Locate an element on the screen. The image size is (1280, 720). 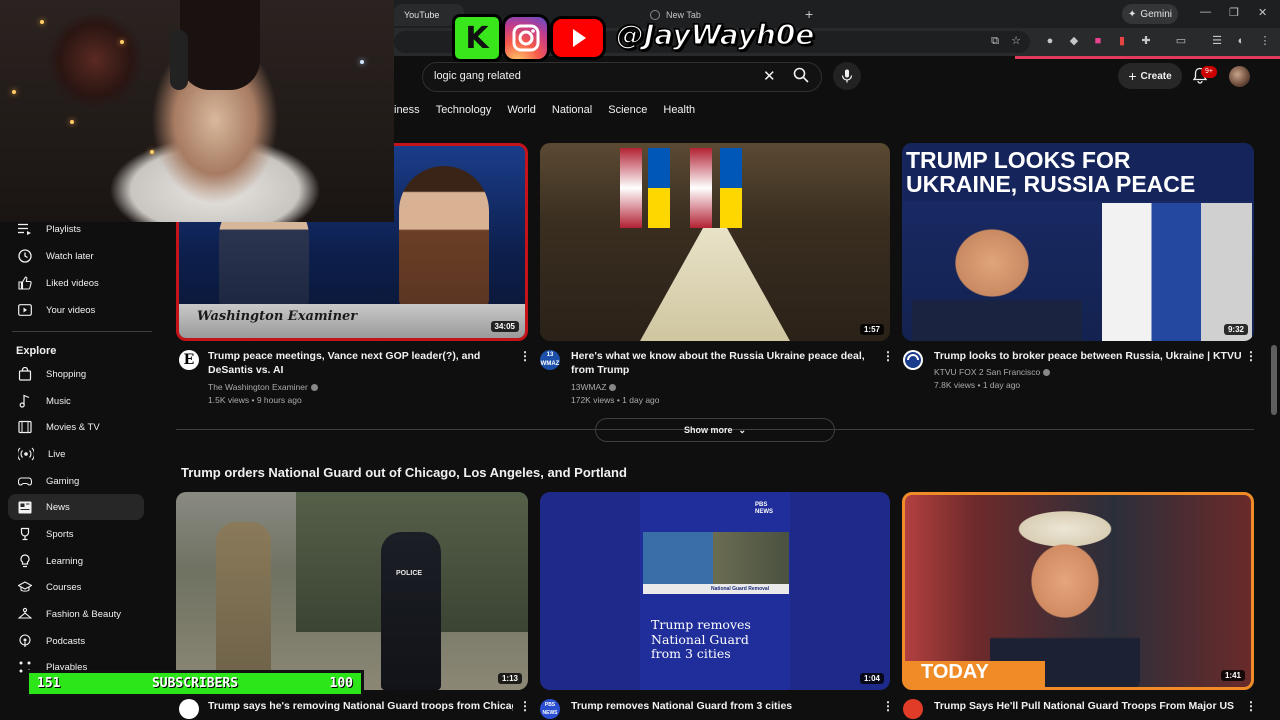
page-scrollbar is located at coordinates (1274, 380).